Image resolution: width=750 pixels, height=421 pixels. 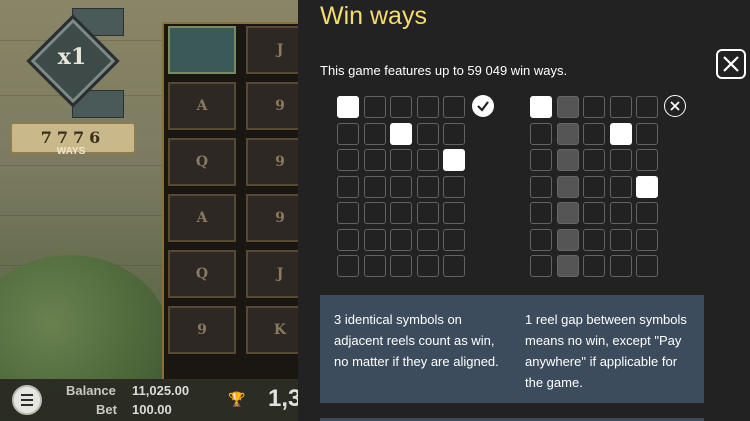 What do you see at coordinates (106, 409) in the screenshot?
I see `bet-label: Bet` at bounding box center [106, 409].